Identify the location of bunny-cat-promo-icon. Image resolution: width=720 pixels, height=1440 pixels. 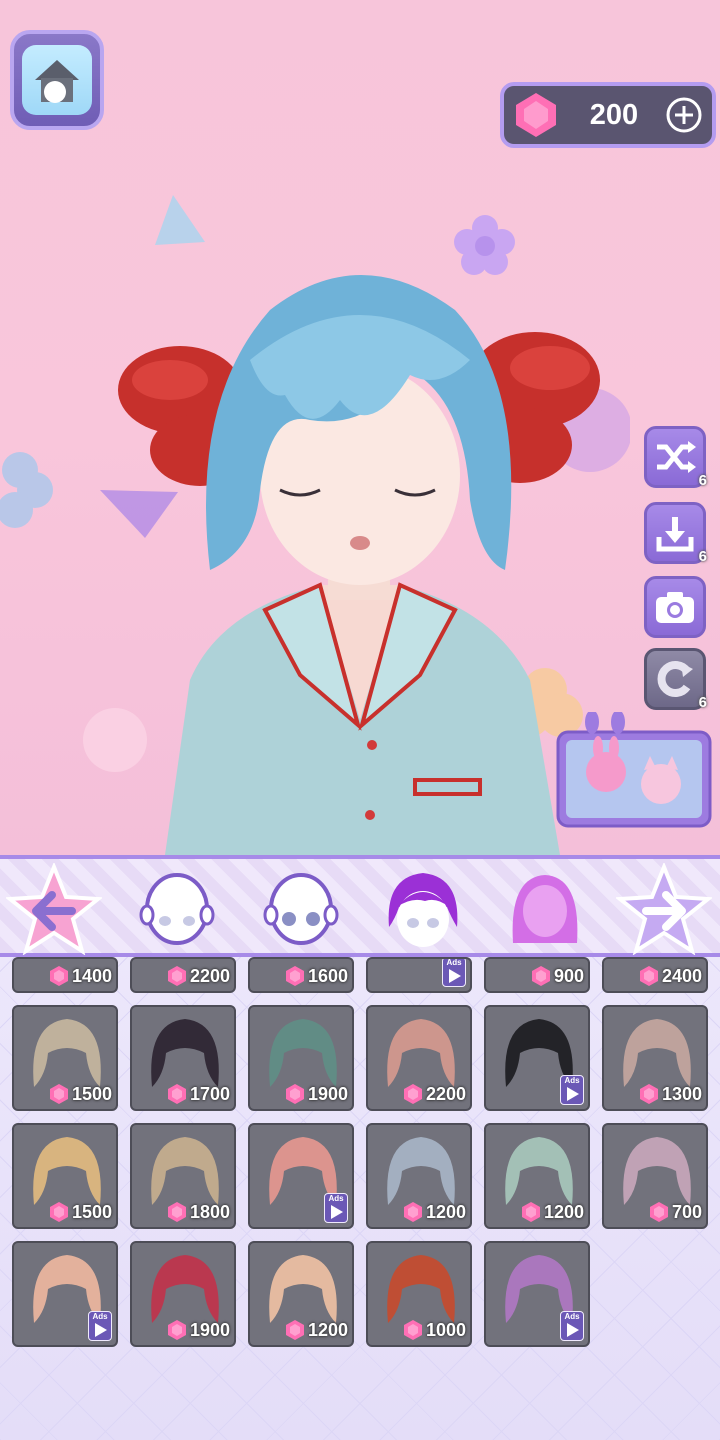
(634, 769).